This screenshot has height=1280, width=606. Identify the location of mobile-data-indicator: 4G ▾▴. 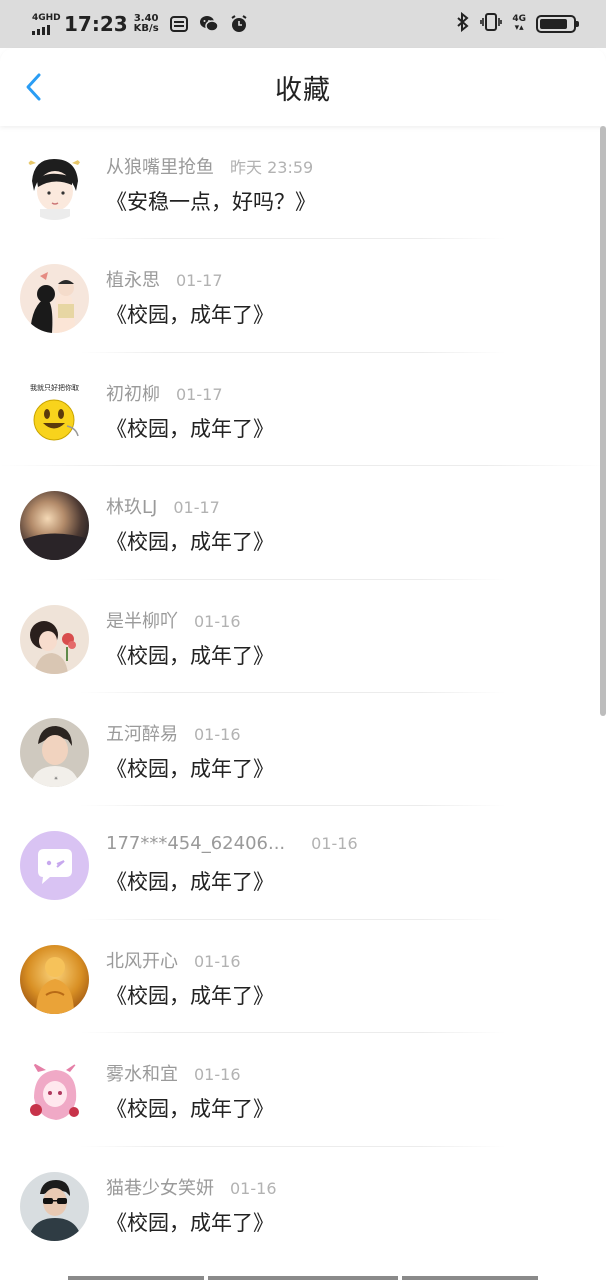
(519, 23).